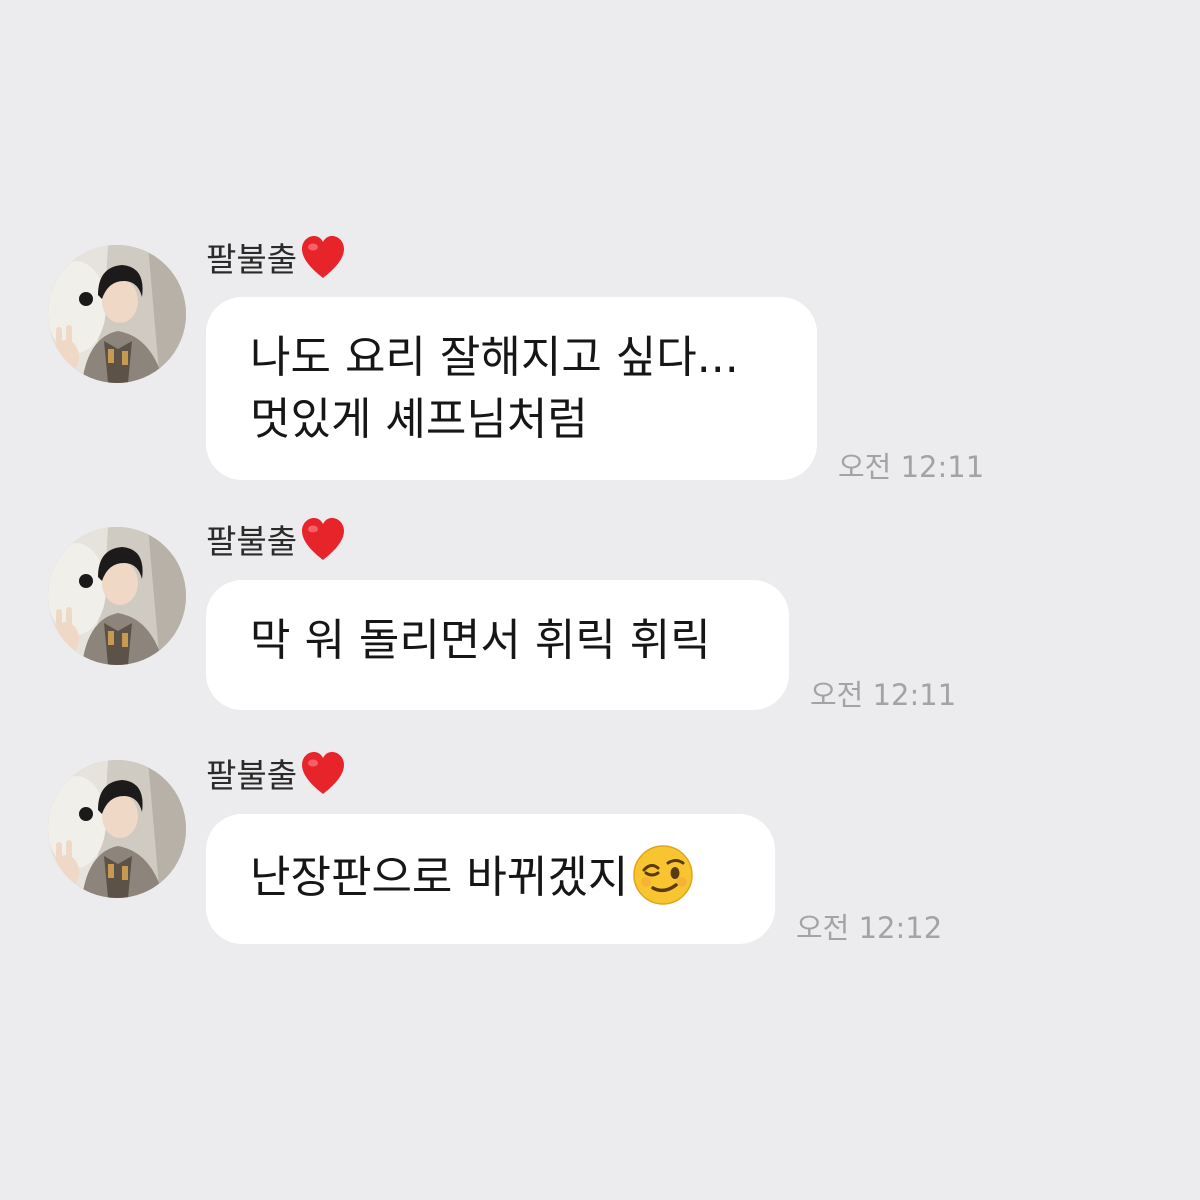  What do you see at coordinates (419, 419) in the screenshot?
I see `message-text-line: 멋있게 셰프님처럼` at bounding box center [419, 419].